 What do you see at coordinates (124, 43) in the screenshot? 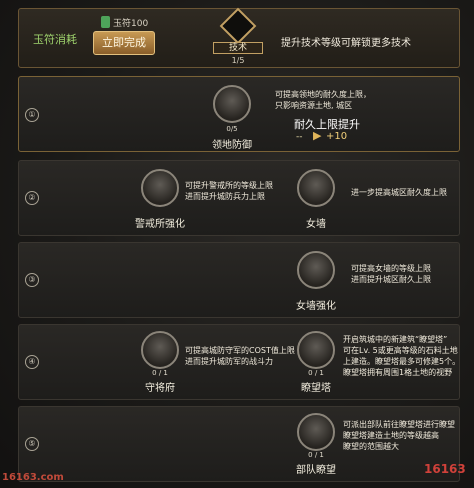
I see `finish-now-button: 立即完成` at bounding box center [124, 43].